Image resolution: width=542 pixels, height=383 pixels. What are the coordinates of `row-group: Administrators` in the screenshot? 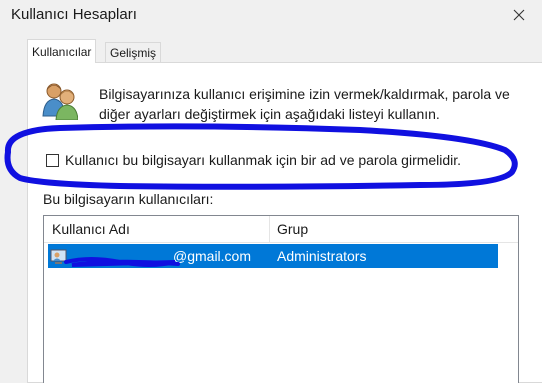 It's located at (322, 256).